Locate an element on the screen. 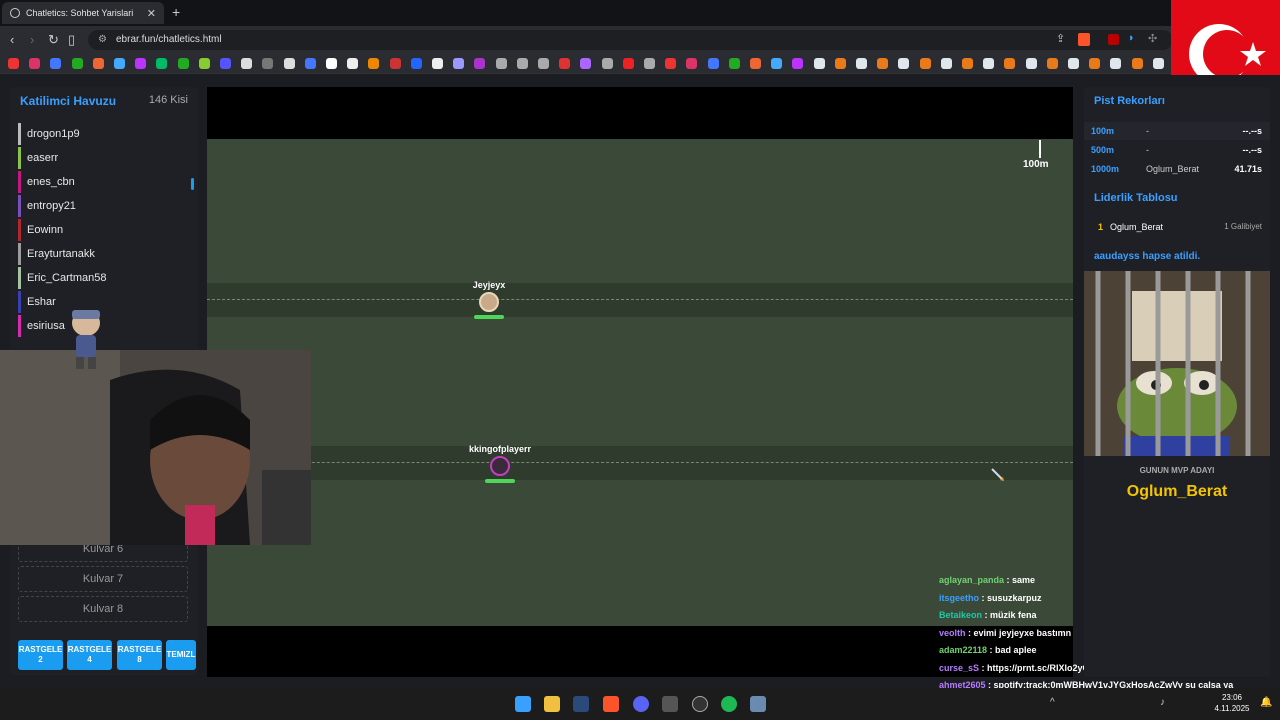 The image size is (1280, 720). brave-icon is located at coordinates (611, 704).